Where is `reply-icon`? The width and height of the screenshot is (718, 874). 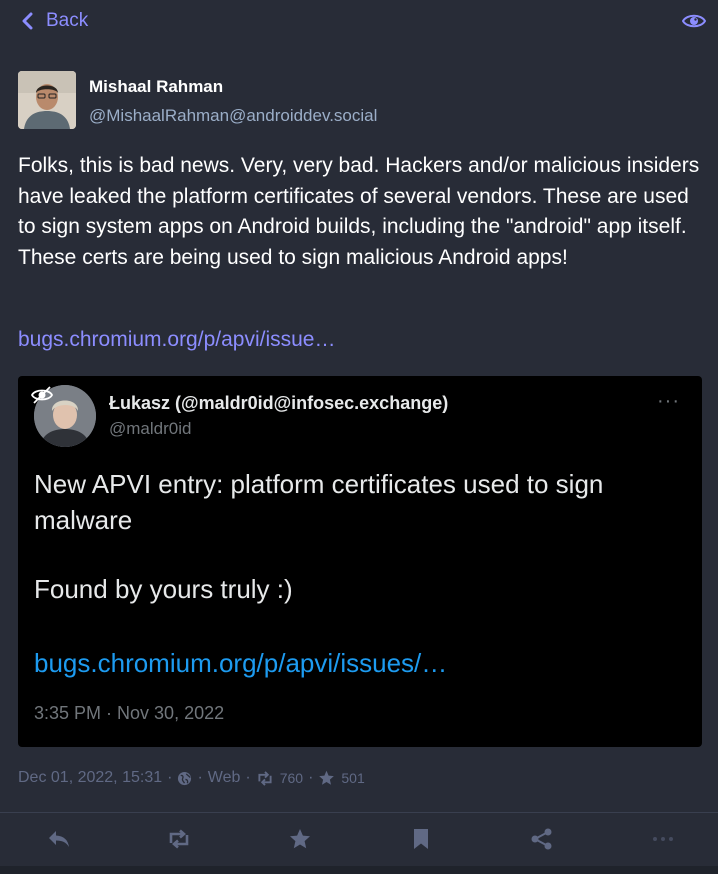
reply-icon is located at coordinates (59, 839).